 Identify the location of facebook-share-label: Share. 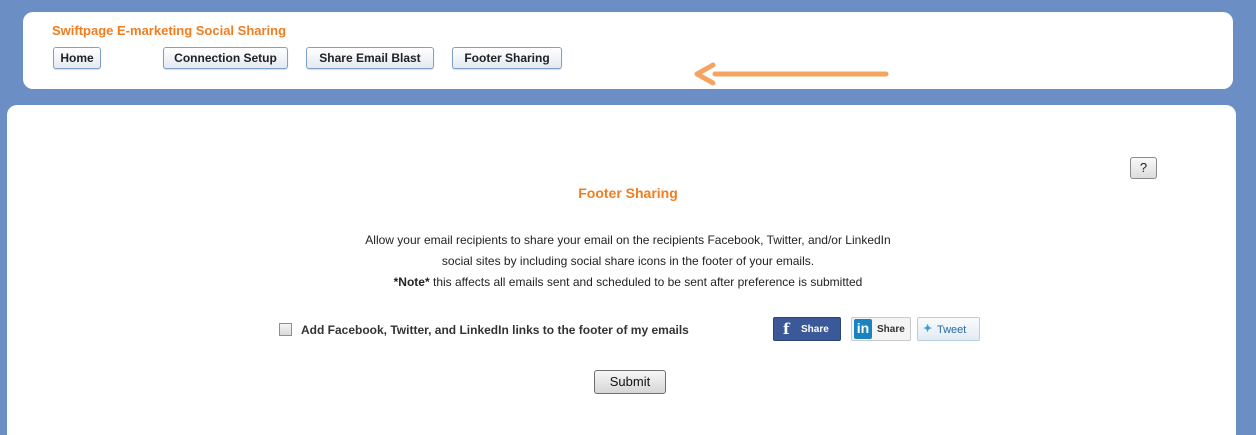
(815, 329).